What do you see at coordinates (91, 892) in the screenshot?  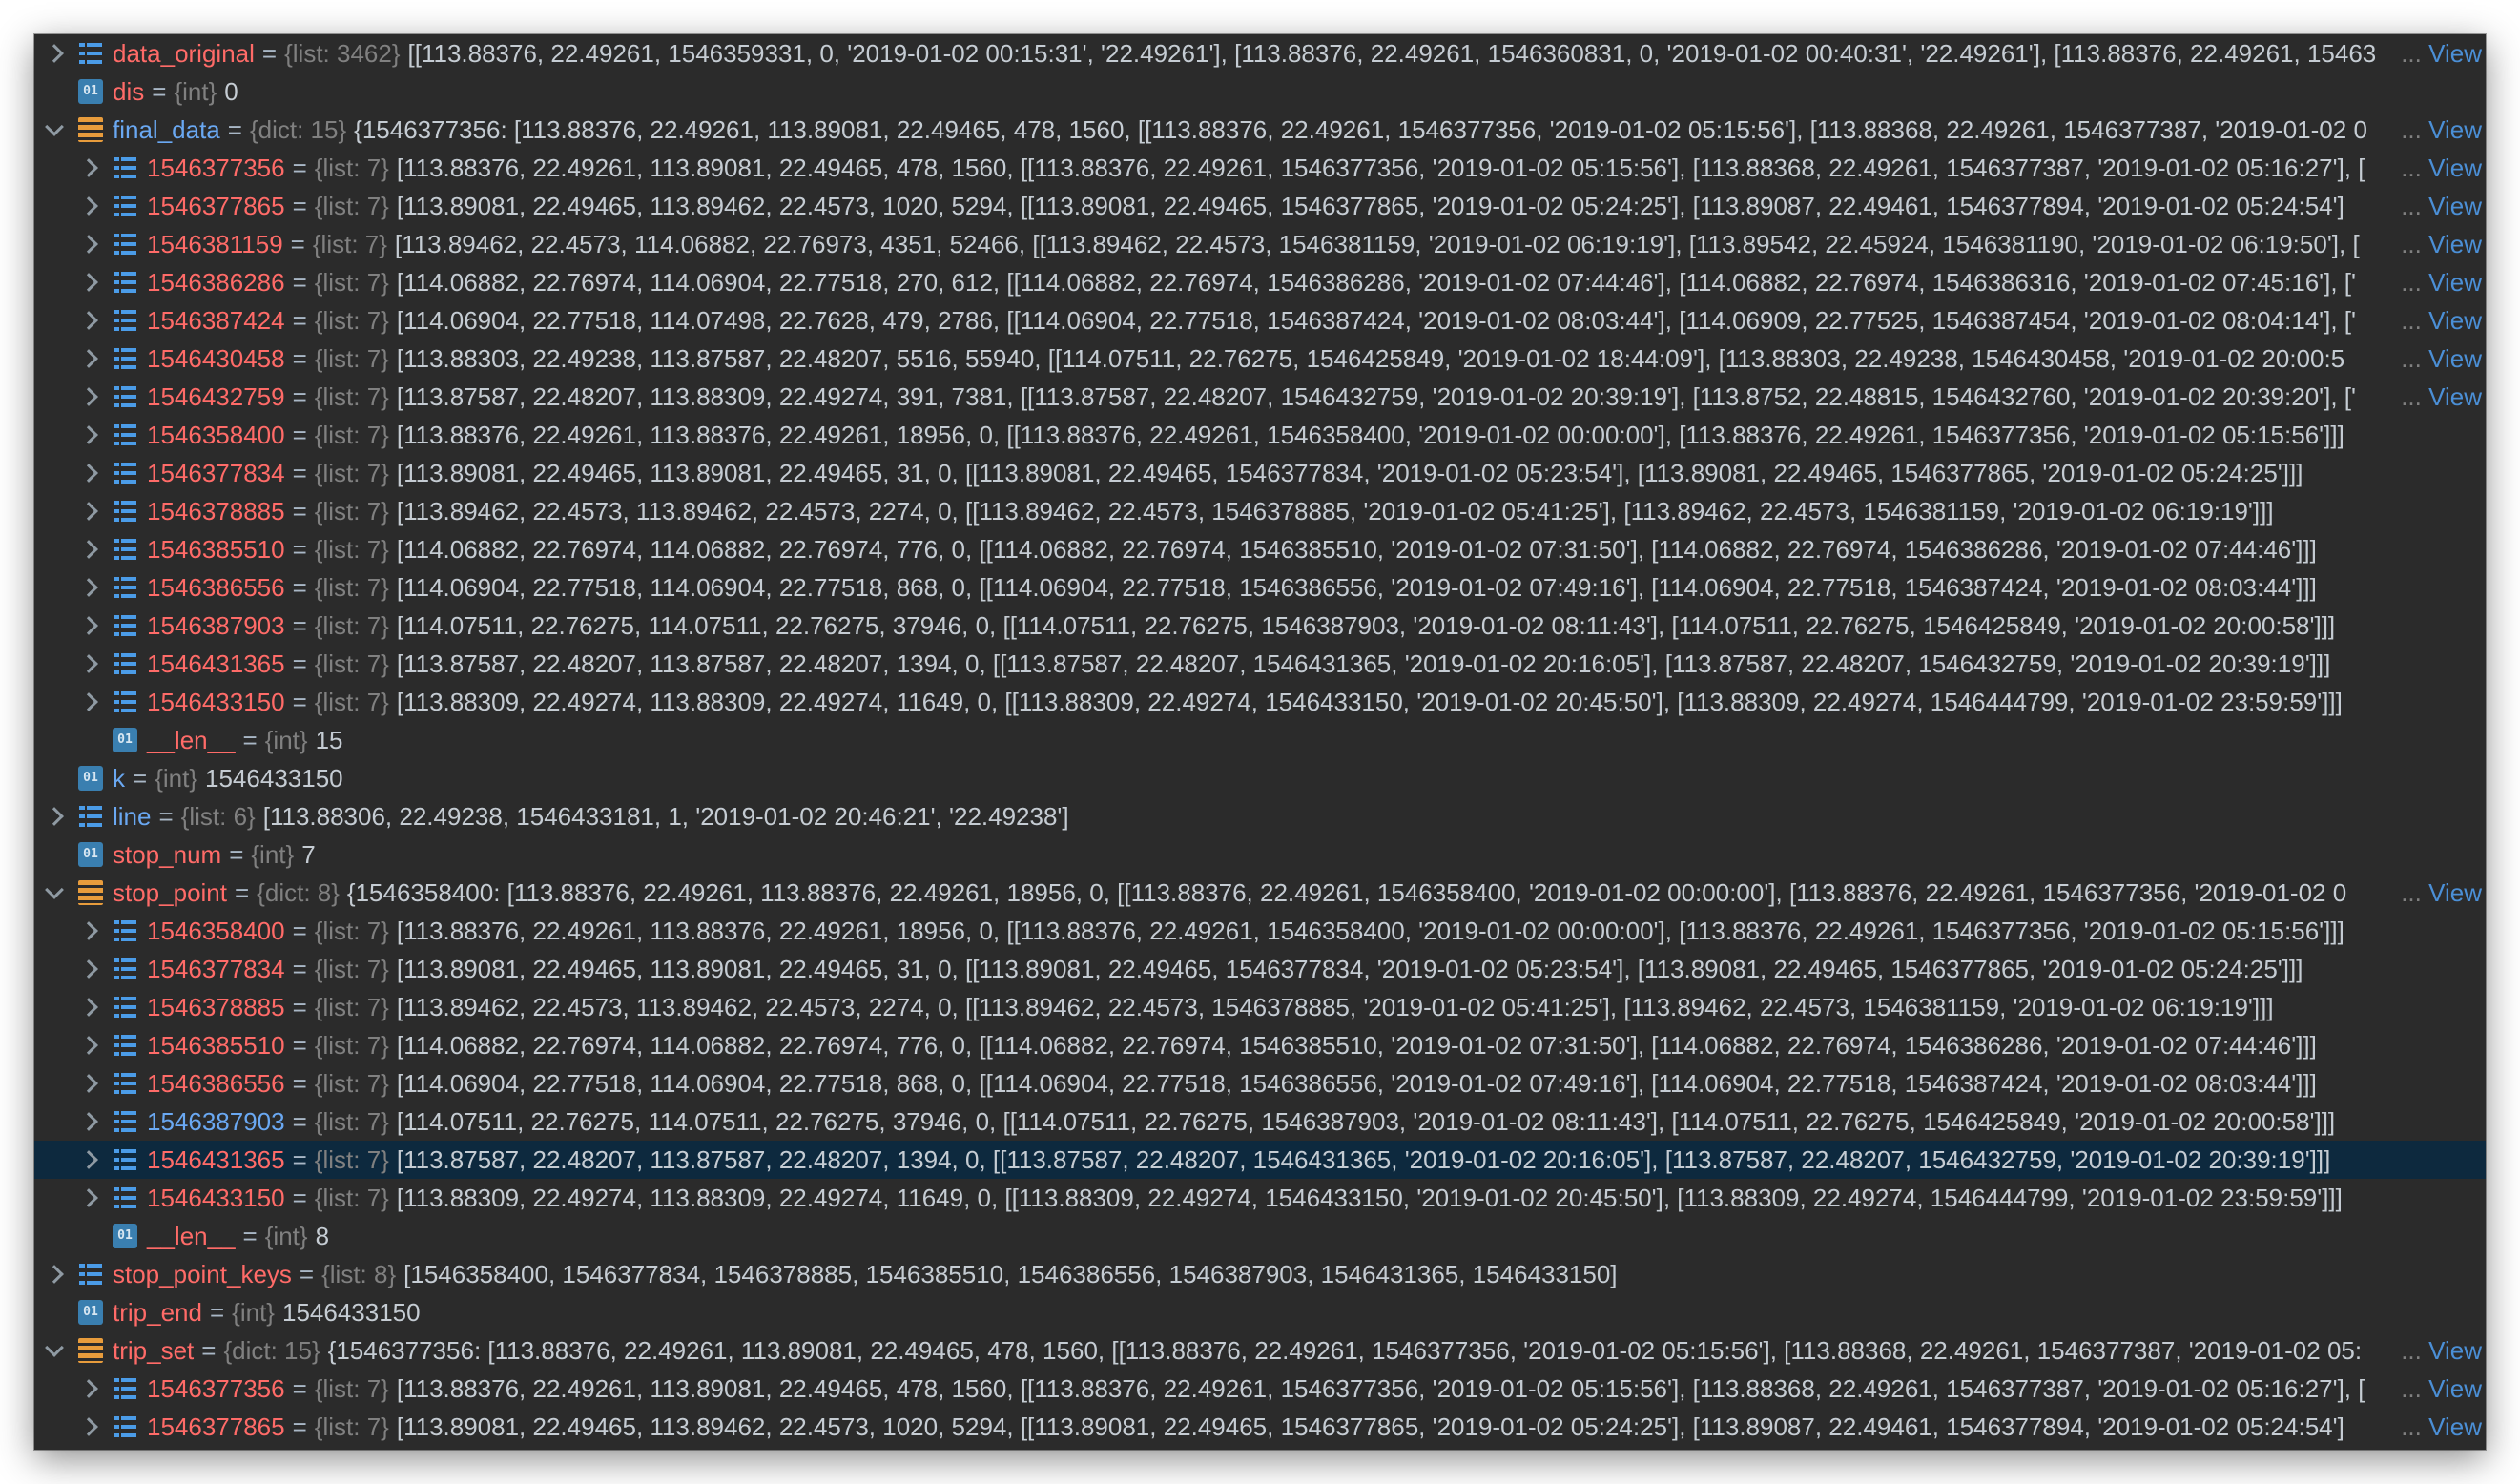 I see `dict-type-icon` at bounding box center [91, 892].